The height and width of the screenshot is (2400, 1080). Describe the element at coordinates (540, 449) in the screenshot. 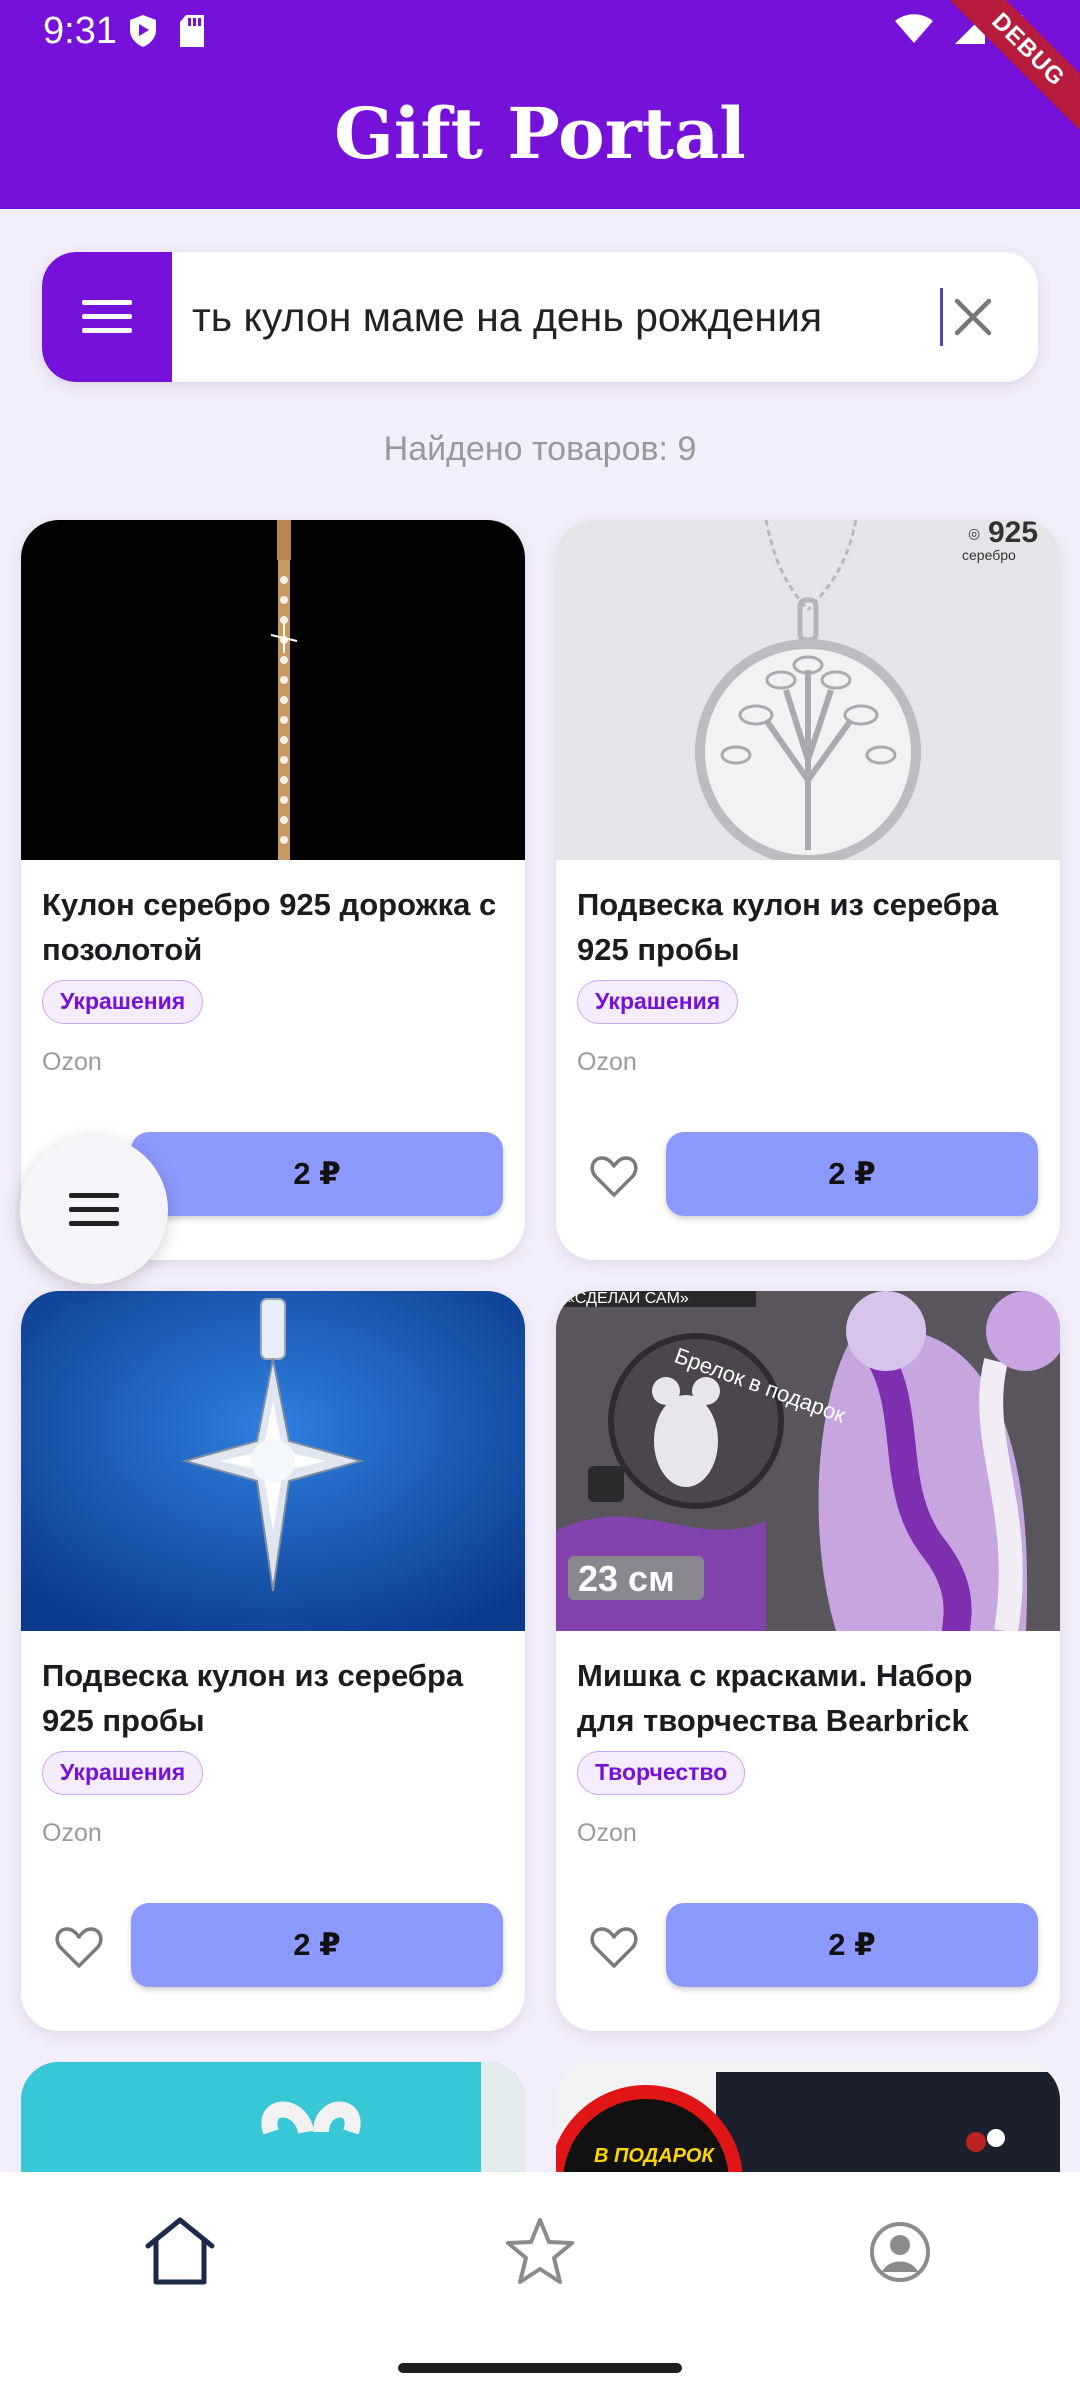

I see `results-count: Найдено товаров: 9` at that location.